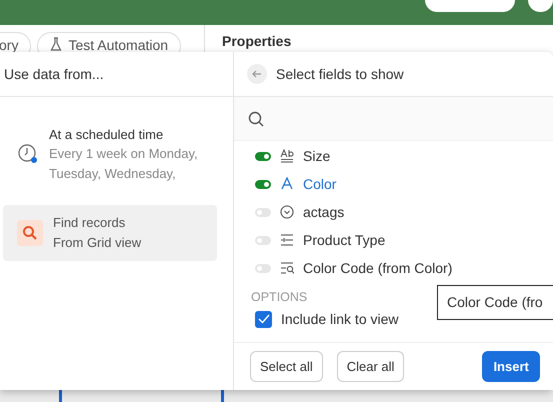  I want to click on option-title: Find records, so click(89, 223).